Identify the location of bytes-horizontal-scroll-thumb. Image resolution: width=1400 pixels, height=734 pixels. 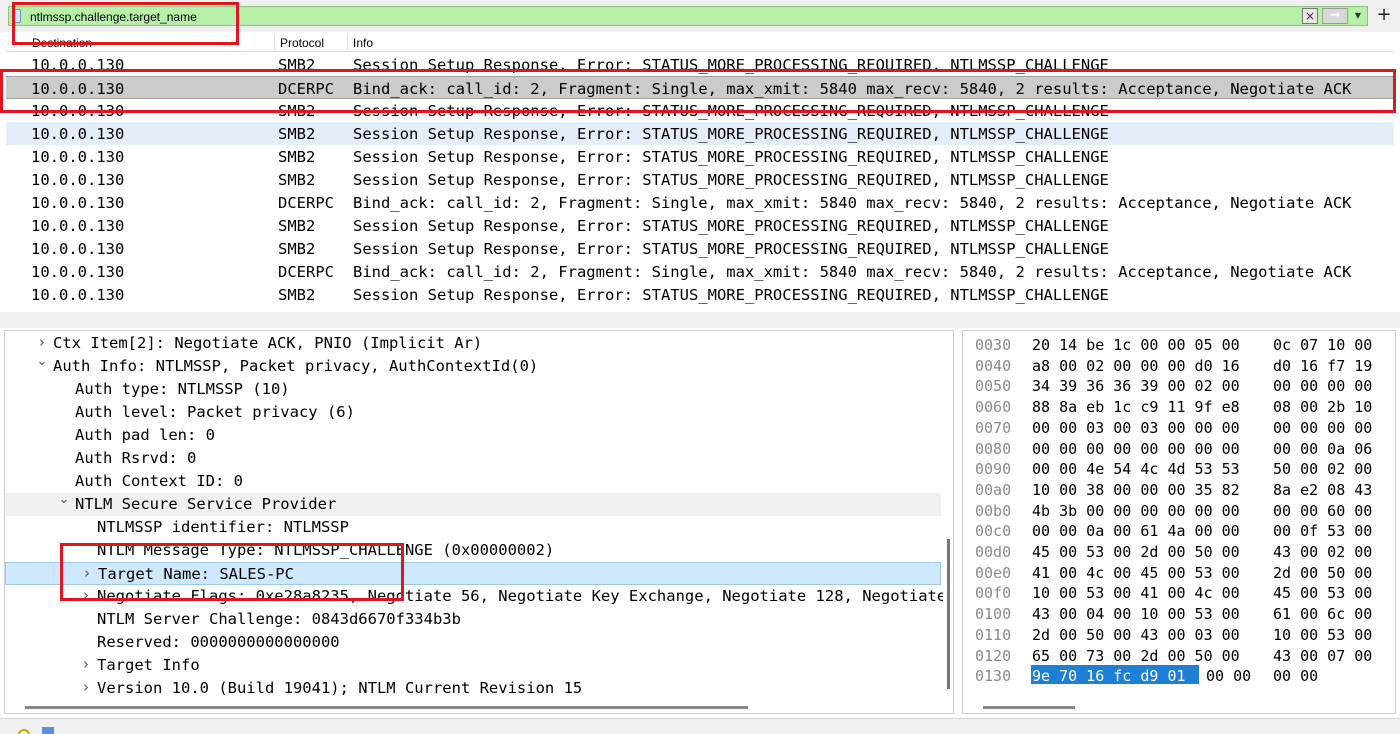
(1029, 707).